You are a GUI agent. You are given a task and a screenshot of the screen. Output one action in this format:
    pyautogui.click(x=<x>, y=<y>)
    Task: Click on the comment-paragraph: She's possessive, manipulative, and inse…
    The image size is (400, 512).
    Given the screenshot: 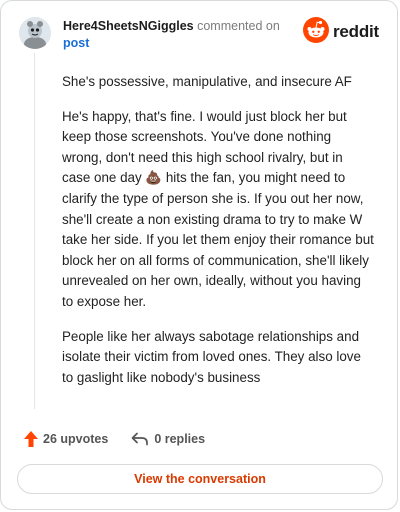 What is the action you would take?
    pyautogui.click(x=207, y=81)
    